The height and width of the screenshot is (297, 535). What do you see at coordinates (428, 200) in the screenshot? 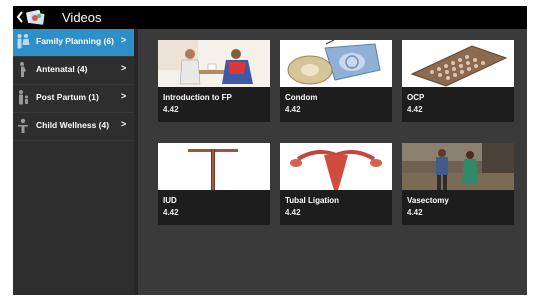
I see `video-title: Vasectomy` at bounding box center [428, 200].